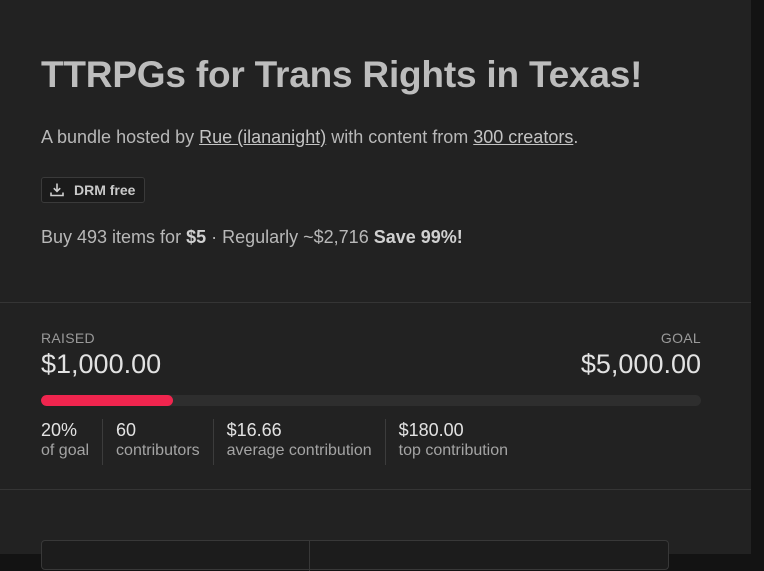 The height and width of the screenshot is (571, 764). I want to click on stat-value: $180.00, so click(431, 430).